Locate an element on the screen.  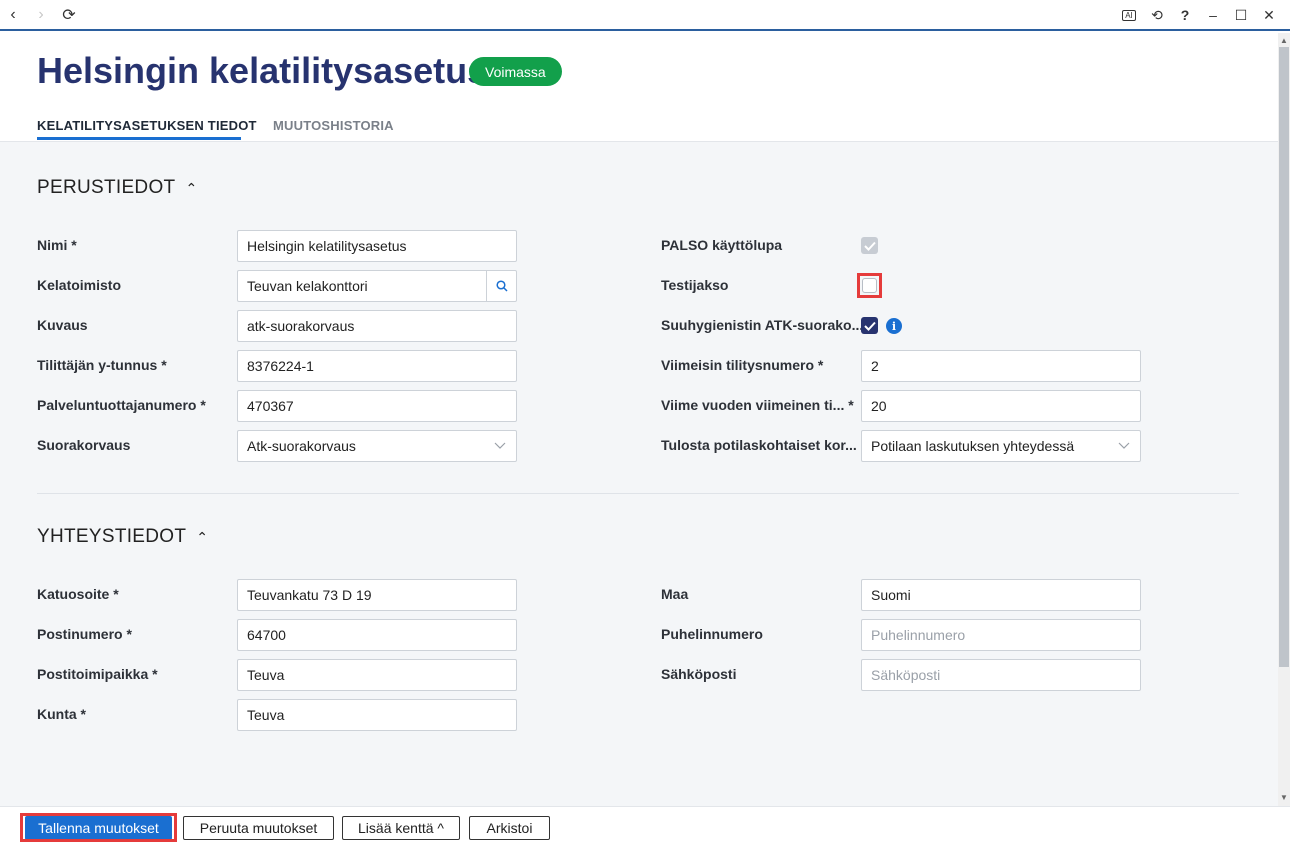
info-icon: i is located at coordinates (894, 326).